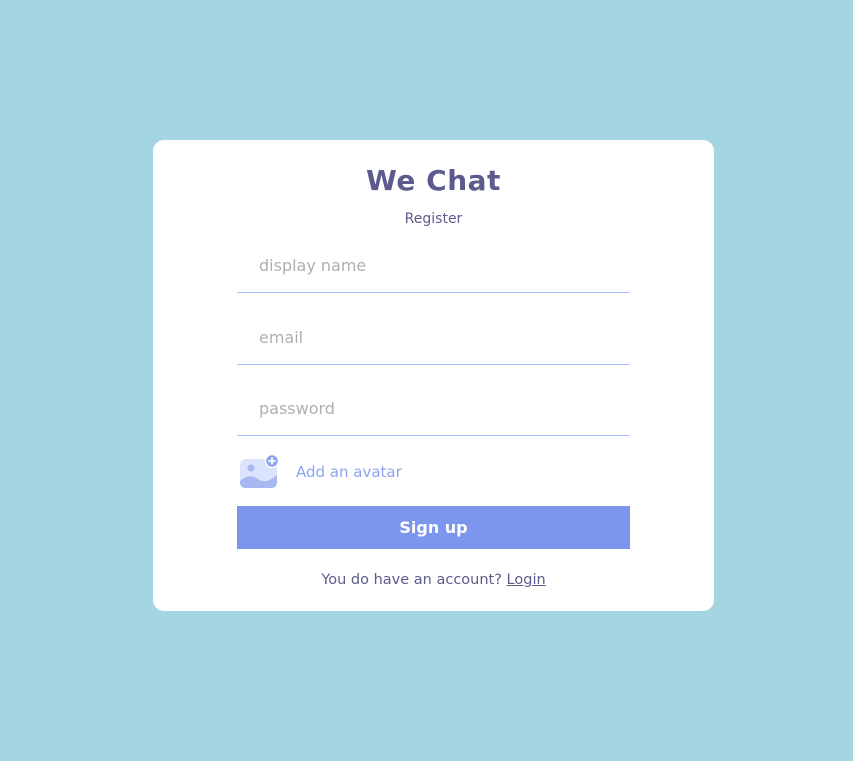  What do you see at coordinates (433, 338) in the screenshot?
I see `email-input` at bounding box center [433, 338].